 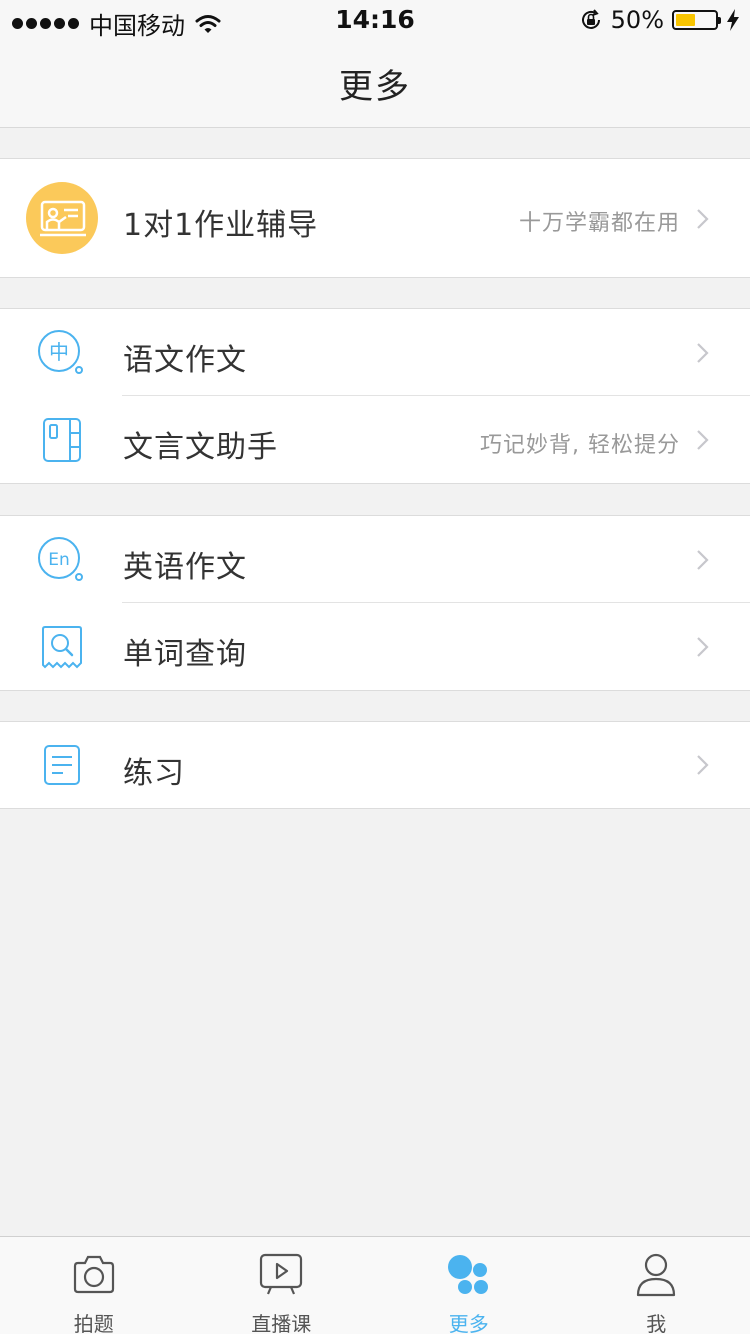 I want to click on charging-bolt-icon, so click(x=733, y=20).